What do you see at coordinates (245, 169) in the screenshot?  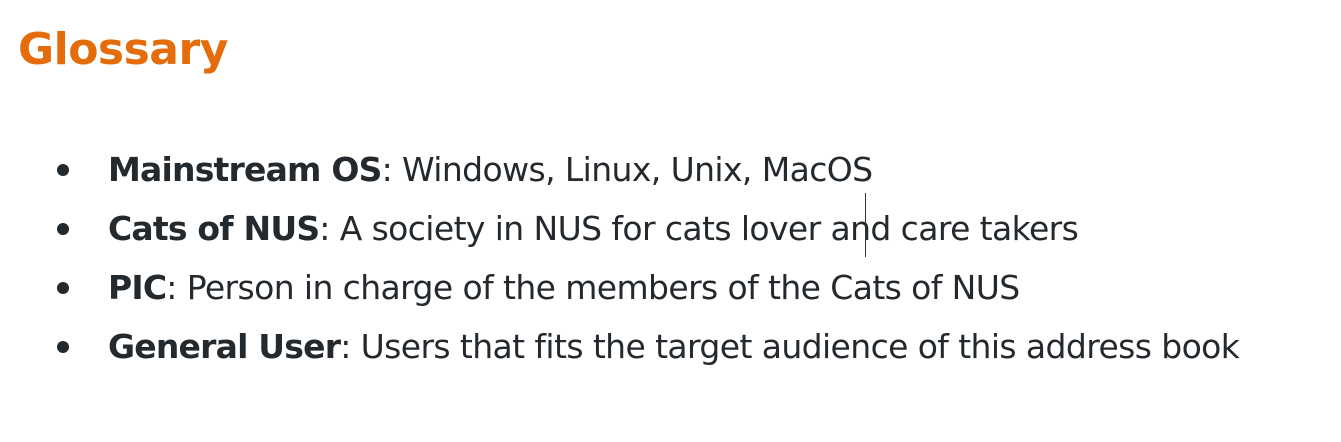 I see `glossary-term: Mainstream OS` at bounding box center [245, 169].